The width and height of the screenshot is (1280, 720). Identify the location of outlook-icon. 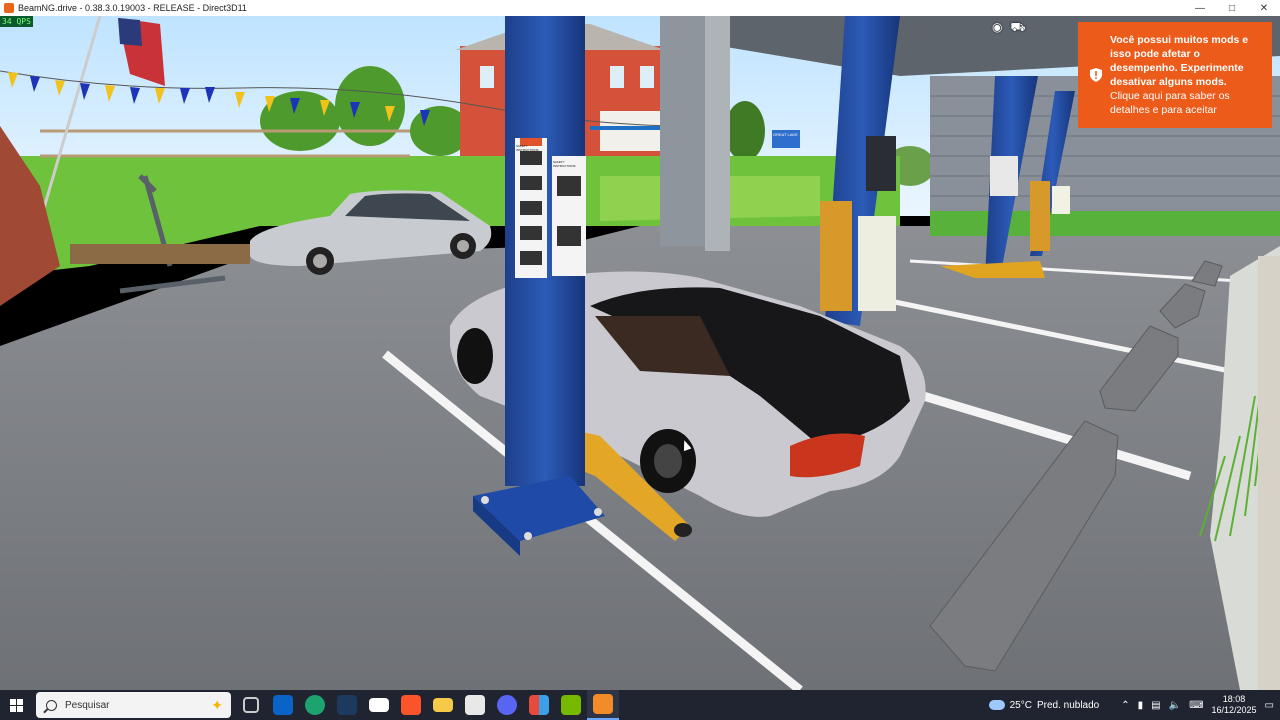
(283, 705).